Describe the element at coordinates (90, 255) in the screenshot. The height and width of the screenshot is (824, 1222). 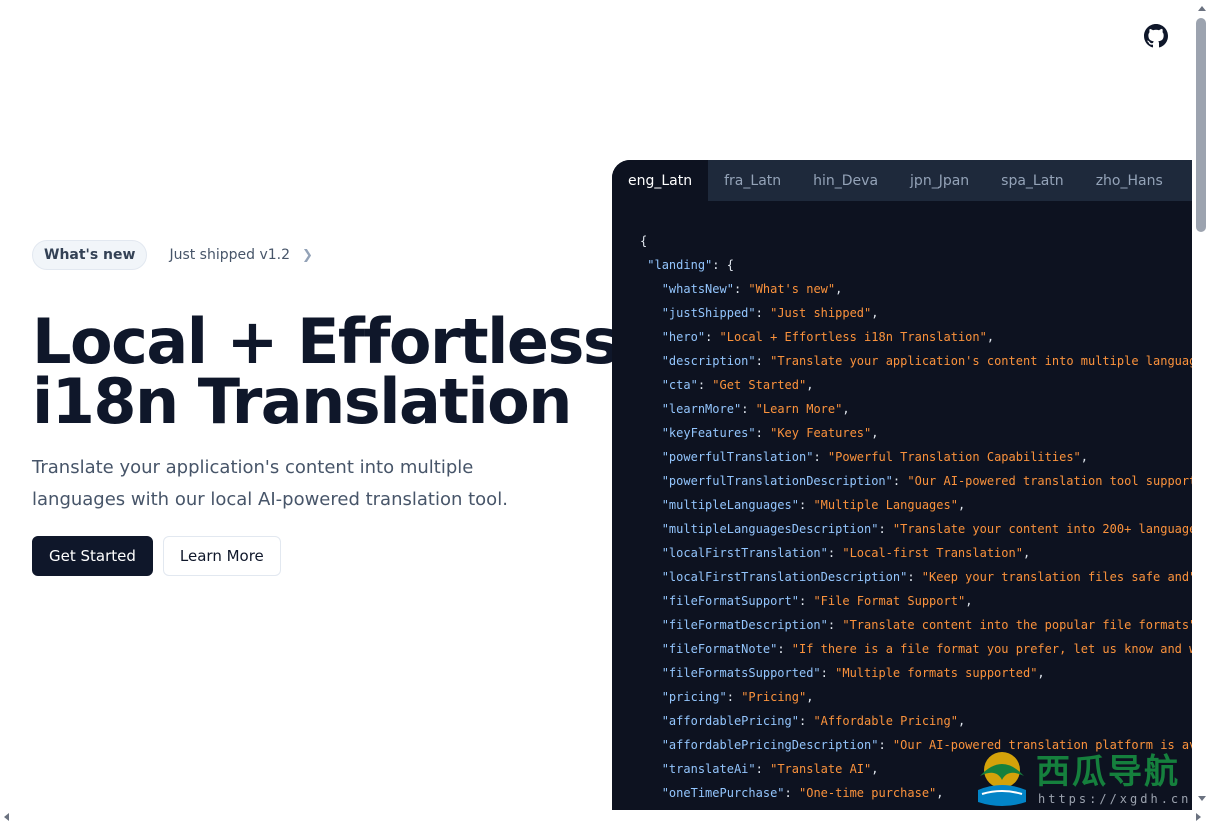
I see `whats-new-badge: What's new` at that location.